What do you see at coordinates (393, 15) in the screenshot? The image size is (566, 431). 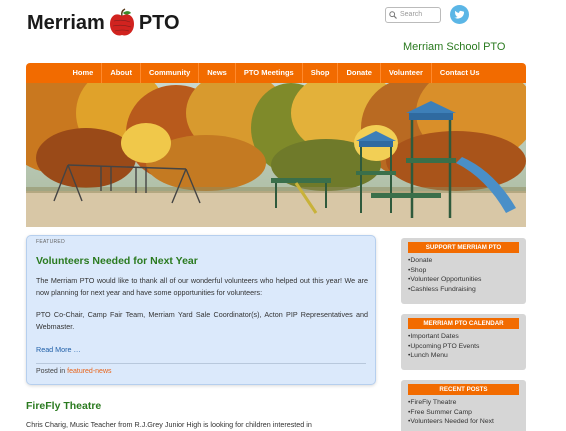 I see `search-icon` at bounding box center [393, 15].